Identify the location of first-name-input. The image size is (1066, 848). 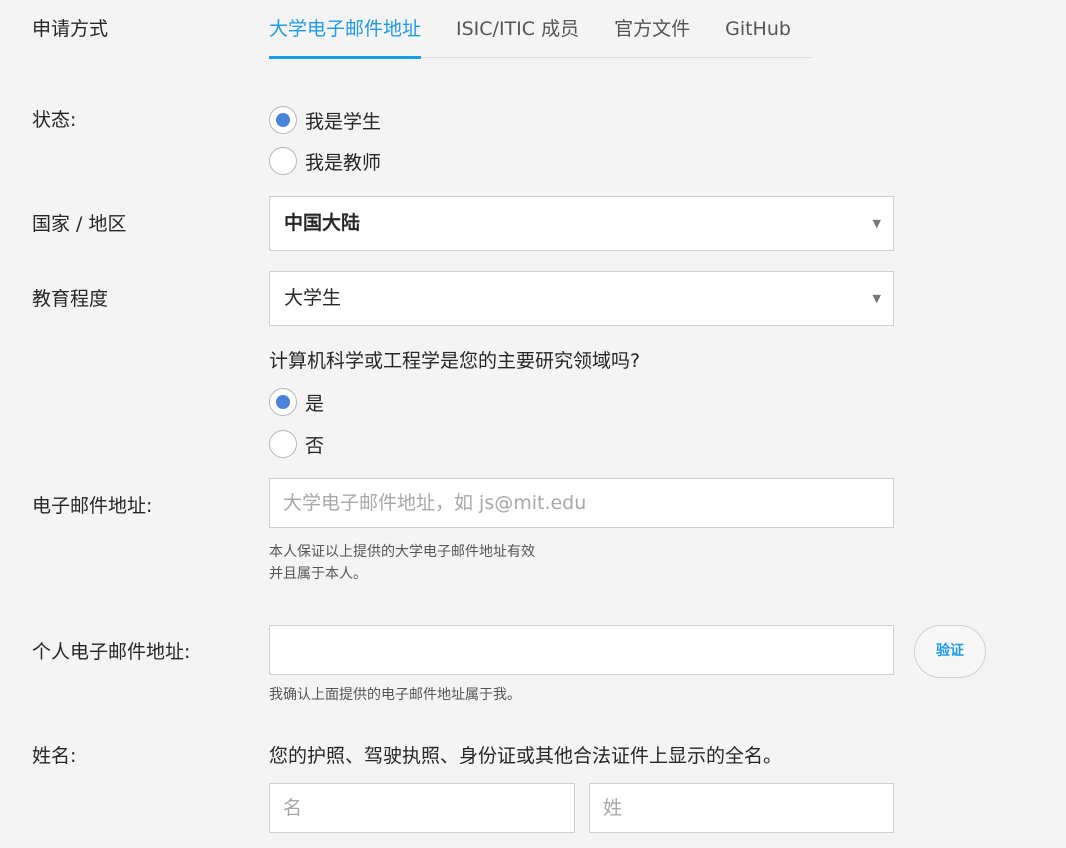
(422, 808).